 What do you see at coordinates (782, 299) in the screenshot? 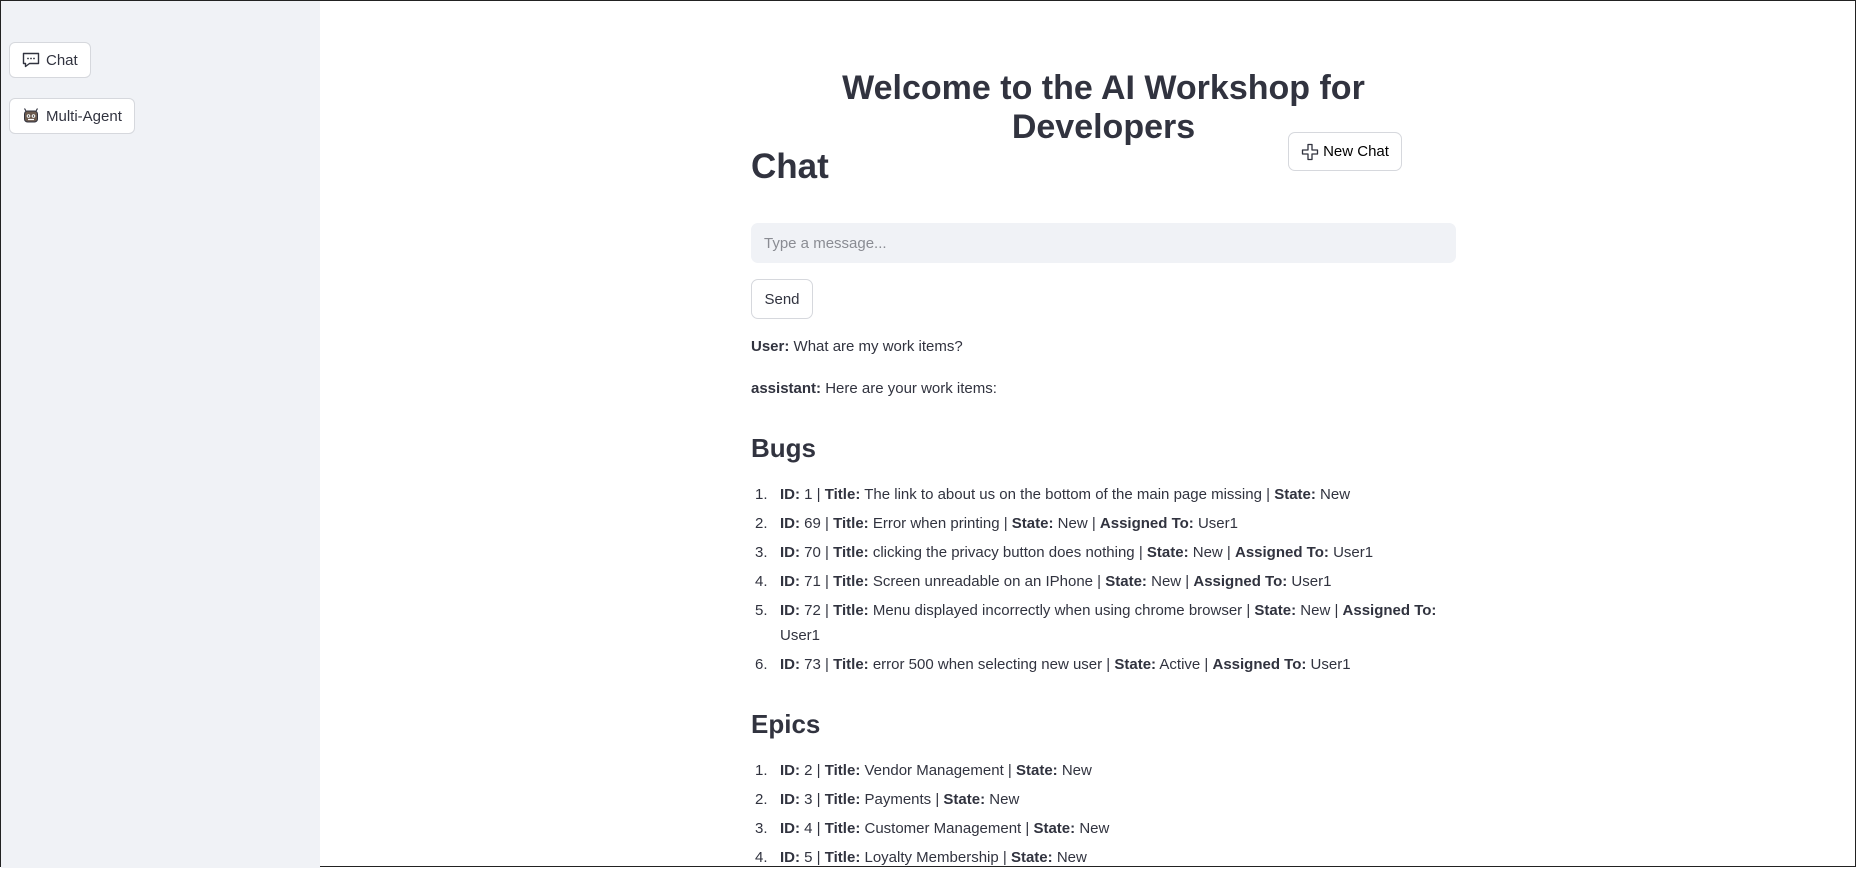
I see `send-button: Send` at bounding box center [782, 299].